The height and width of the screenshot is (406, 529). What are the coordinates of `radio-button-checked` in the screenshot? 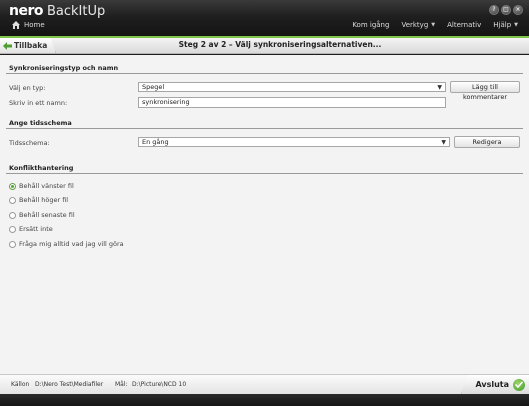 It's located at (12, 186).